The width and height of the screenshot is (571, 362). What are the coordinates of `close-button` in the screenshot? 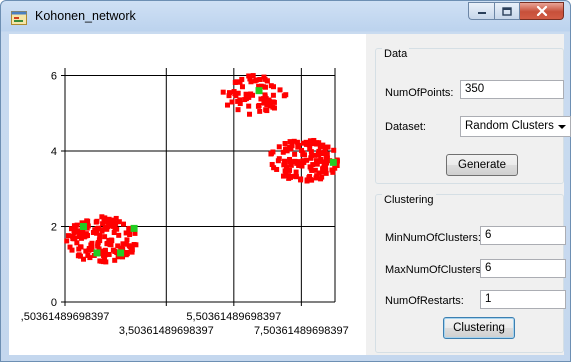 It's located at (542, 11).